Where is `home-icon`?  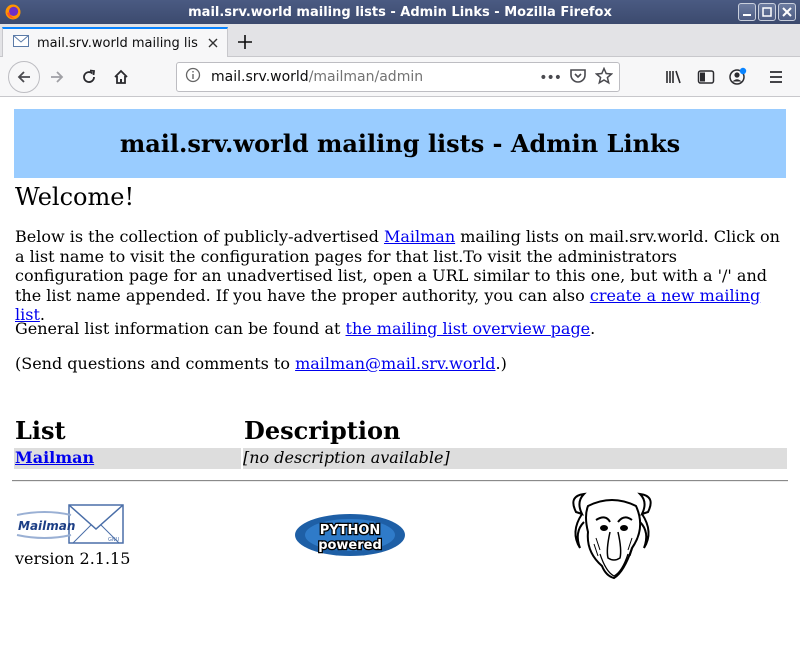
home-icon is located at coordinates (121, 76).